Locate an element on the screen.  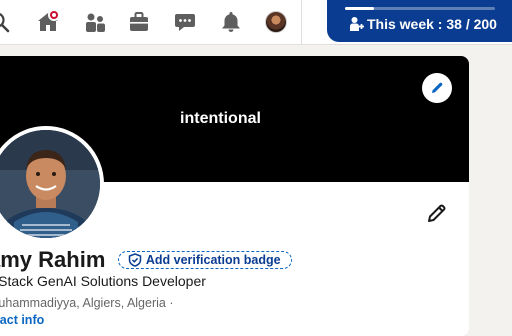
right-rail is located at coordinates (491, 188).